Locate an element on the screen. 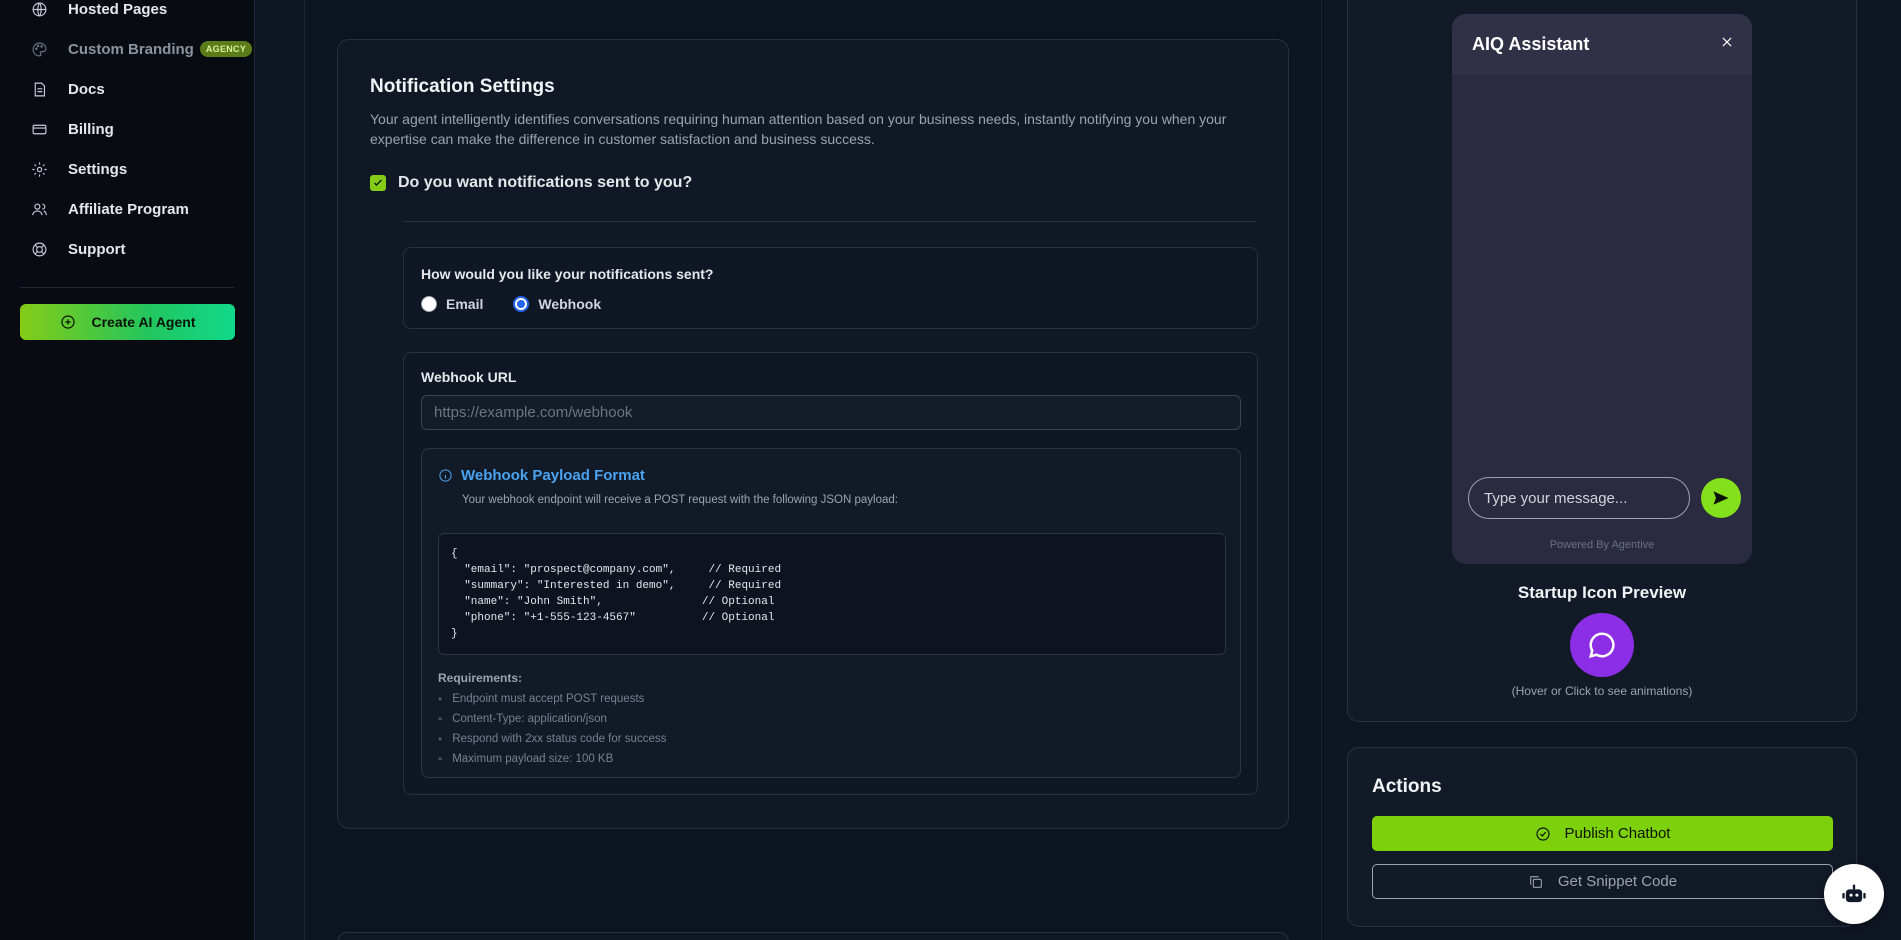 The height and width of the screenshot is (940, 1901). webhook-radio-label: Webhook is located at coordinates (570, 304).